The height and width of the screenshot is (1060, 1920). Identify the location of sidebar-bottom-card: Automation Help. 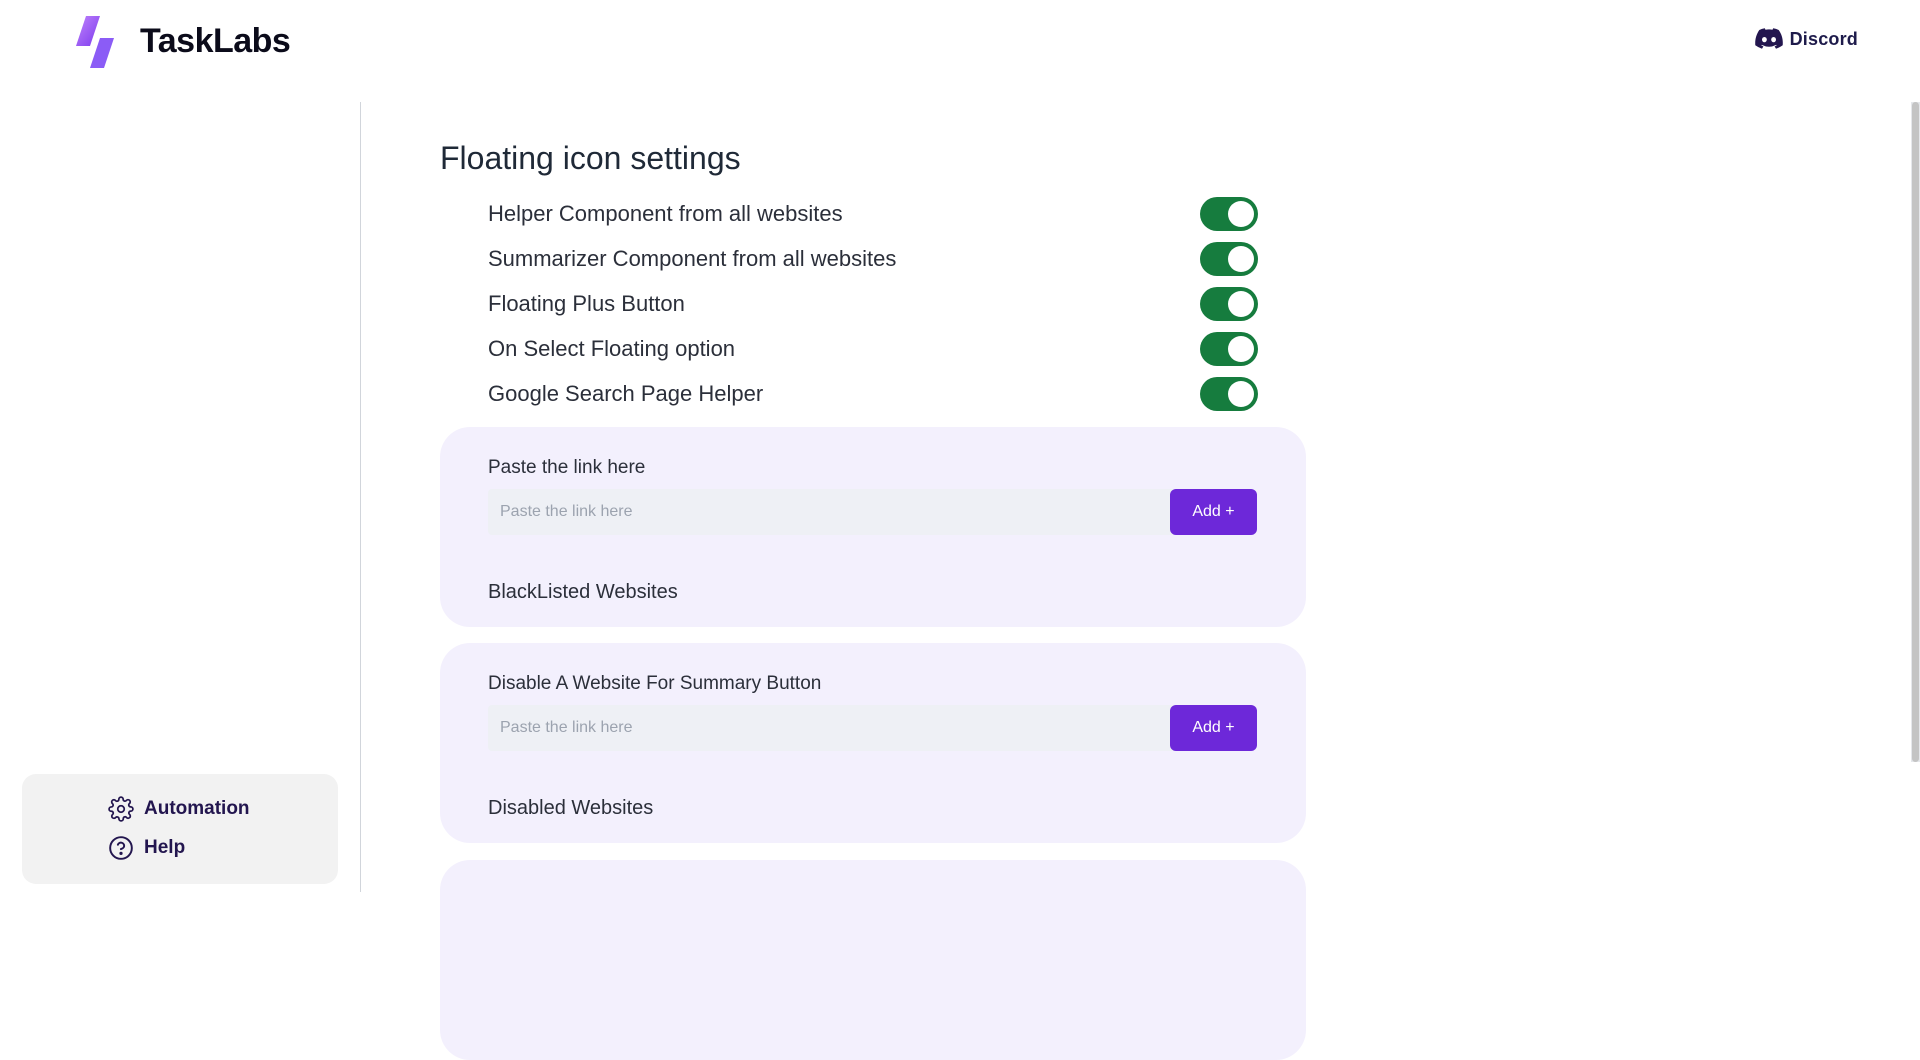
(180, 829).